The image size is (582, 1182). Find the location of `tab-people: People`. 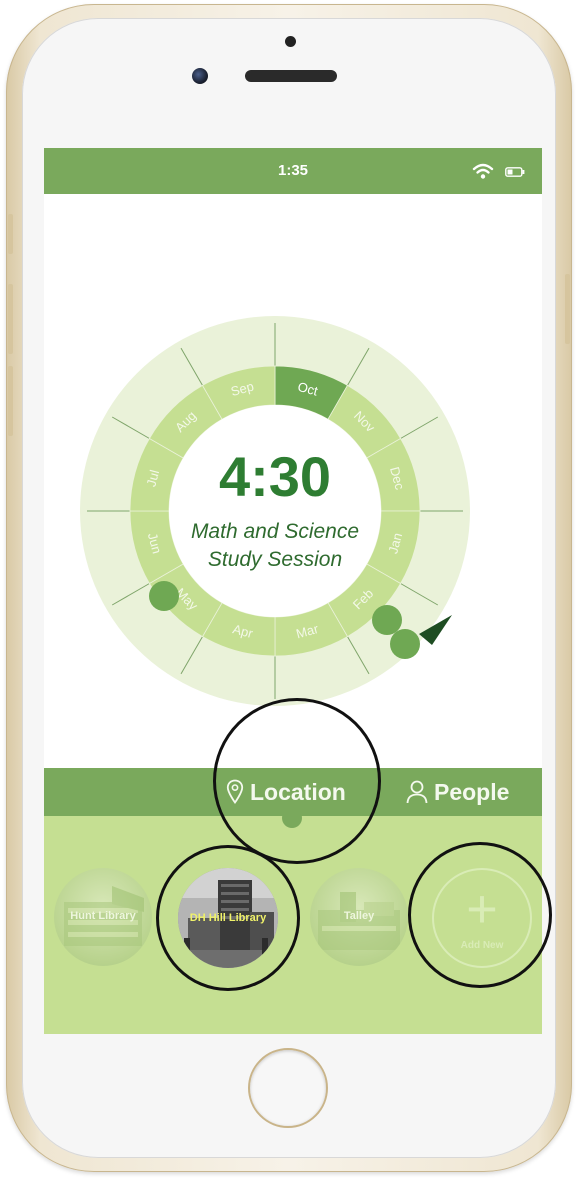

tab-people: People is located at coordinates (457, 792).